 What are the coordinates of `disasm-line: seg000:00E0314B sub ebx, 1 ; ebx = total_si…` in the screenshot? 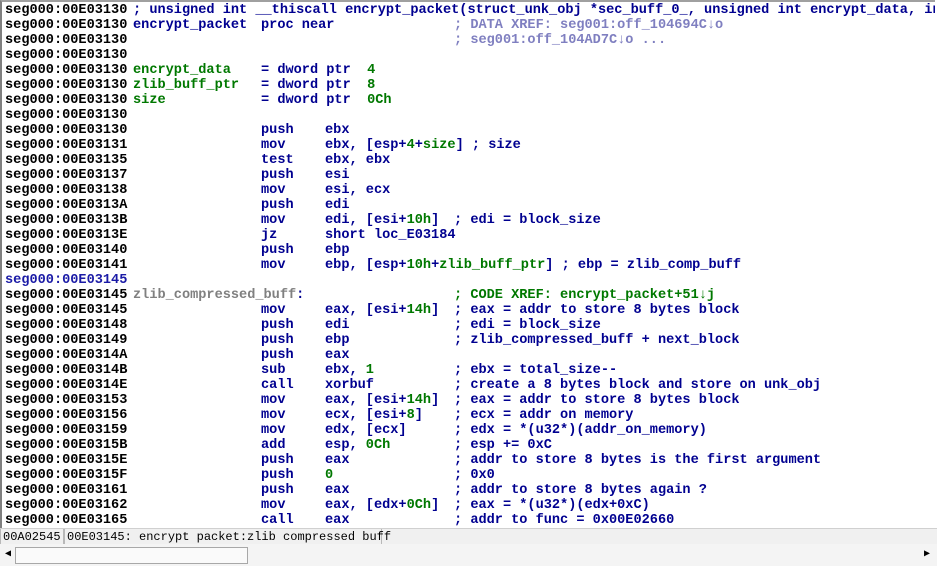 It's located at (468, 370).